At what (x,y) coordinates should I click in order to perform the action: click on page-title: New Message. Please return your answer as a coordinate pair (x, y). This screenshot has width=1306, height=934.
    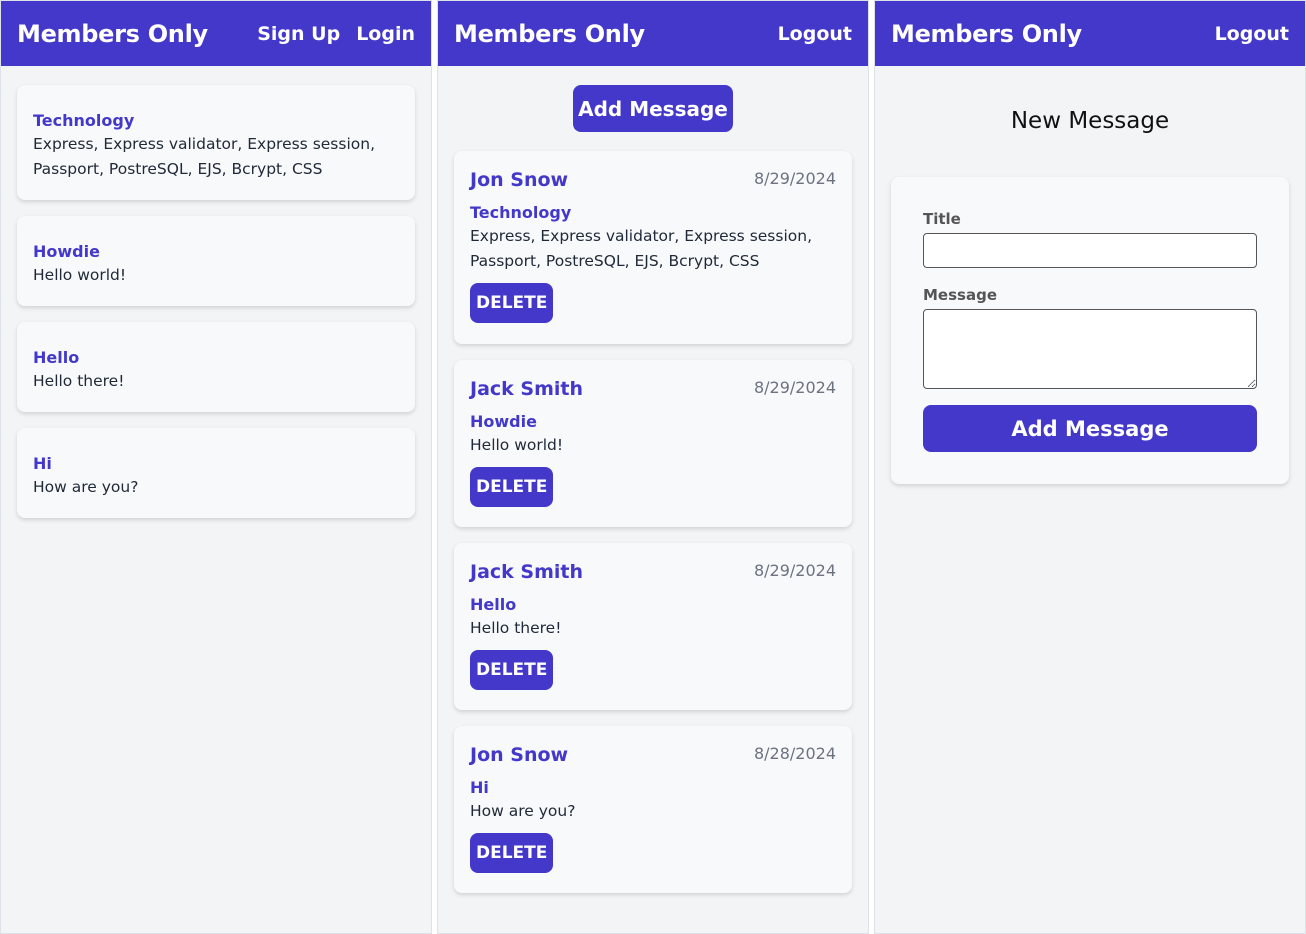
    Looking at the image, I should click on (1090, 121).